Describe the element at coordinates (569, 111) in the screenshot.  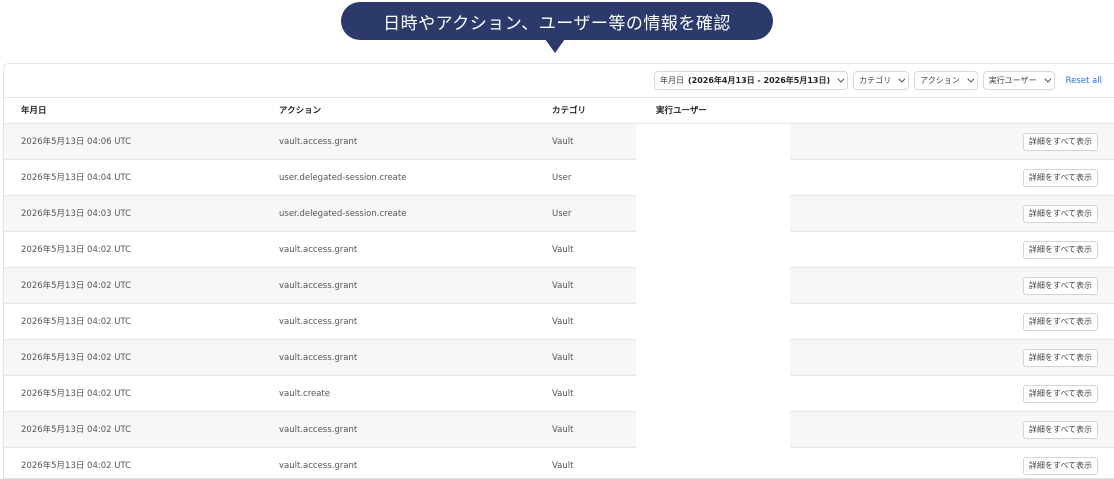
I see `column-header-category: カテゴリ` at that location.